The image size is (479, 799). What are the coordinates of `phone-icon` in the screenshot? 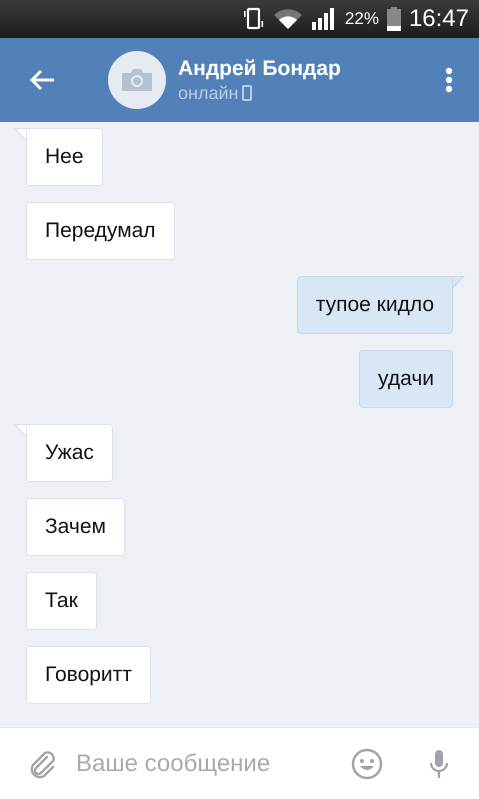 It's located at (247, 93).